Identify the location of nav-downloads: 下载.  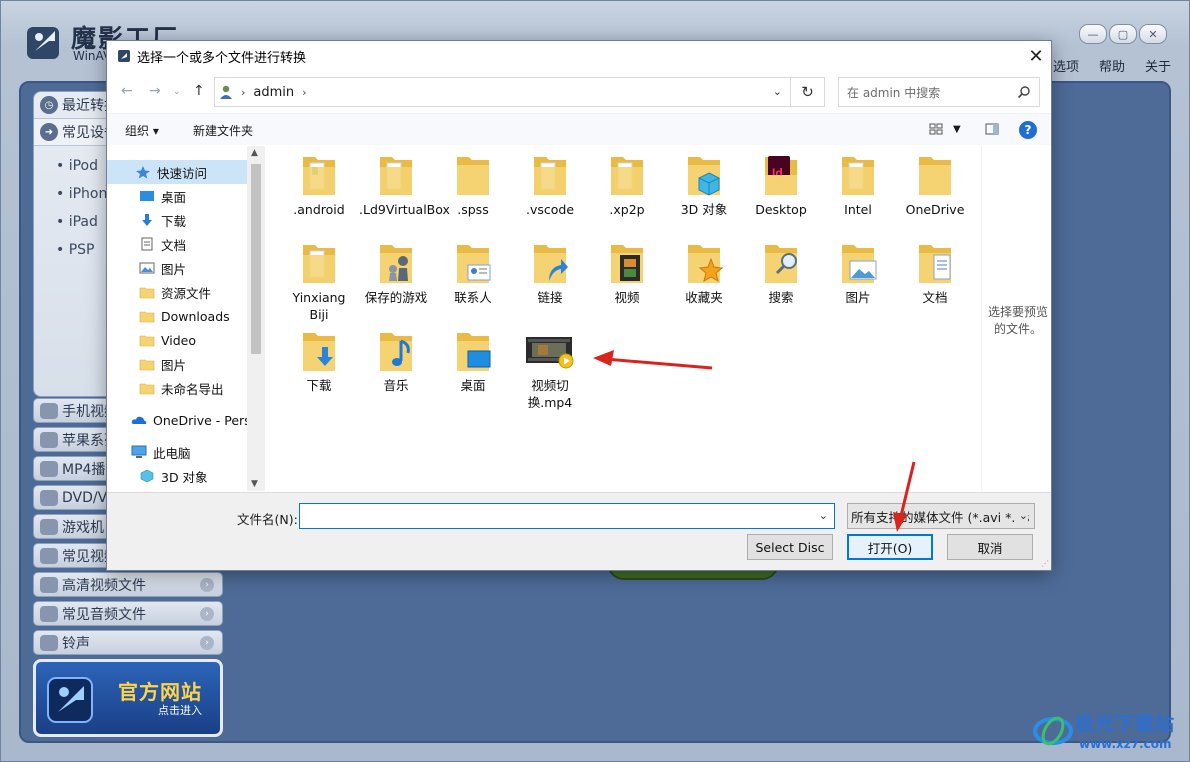
(186, 220).